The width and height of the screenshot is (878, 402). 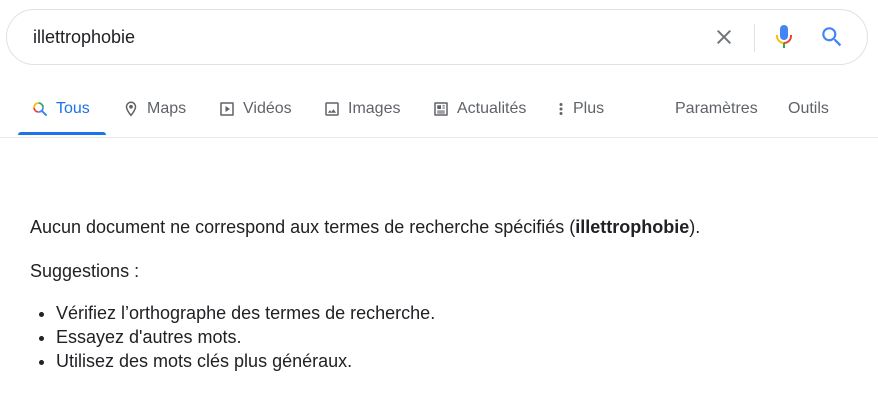 I want to click on tab-label: Images, so click(x=374, y=108).